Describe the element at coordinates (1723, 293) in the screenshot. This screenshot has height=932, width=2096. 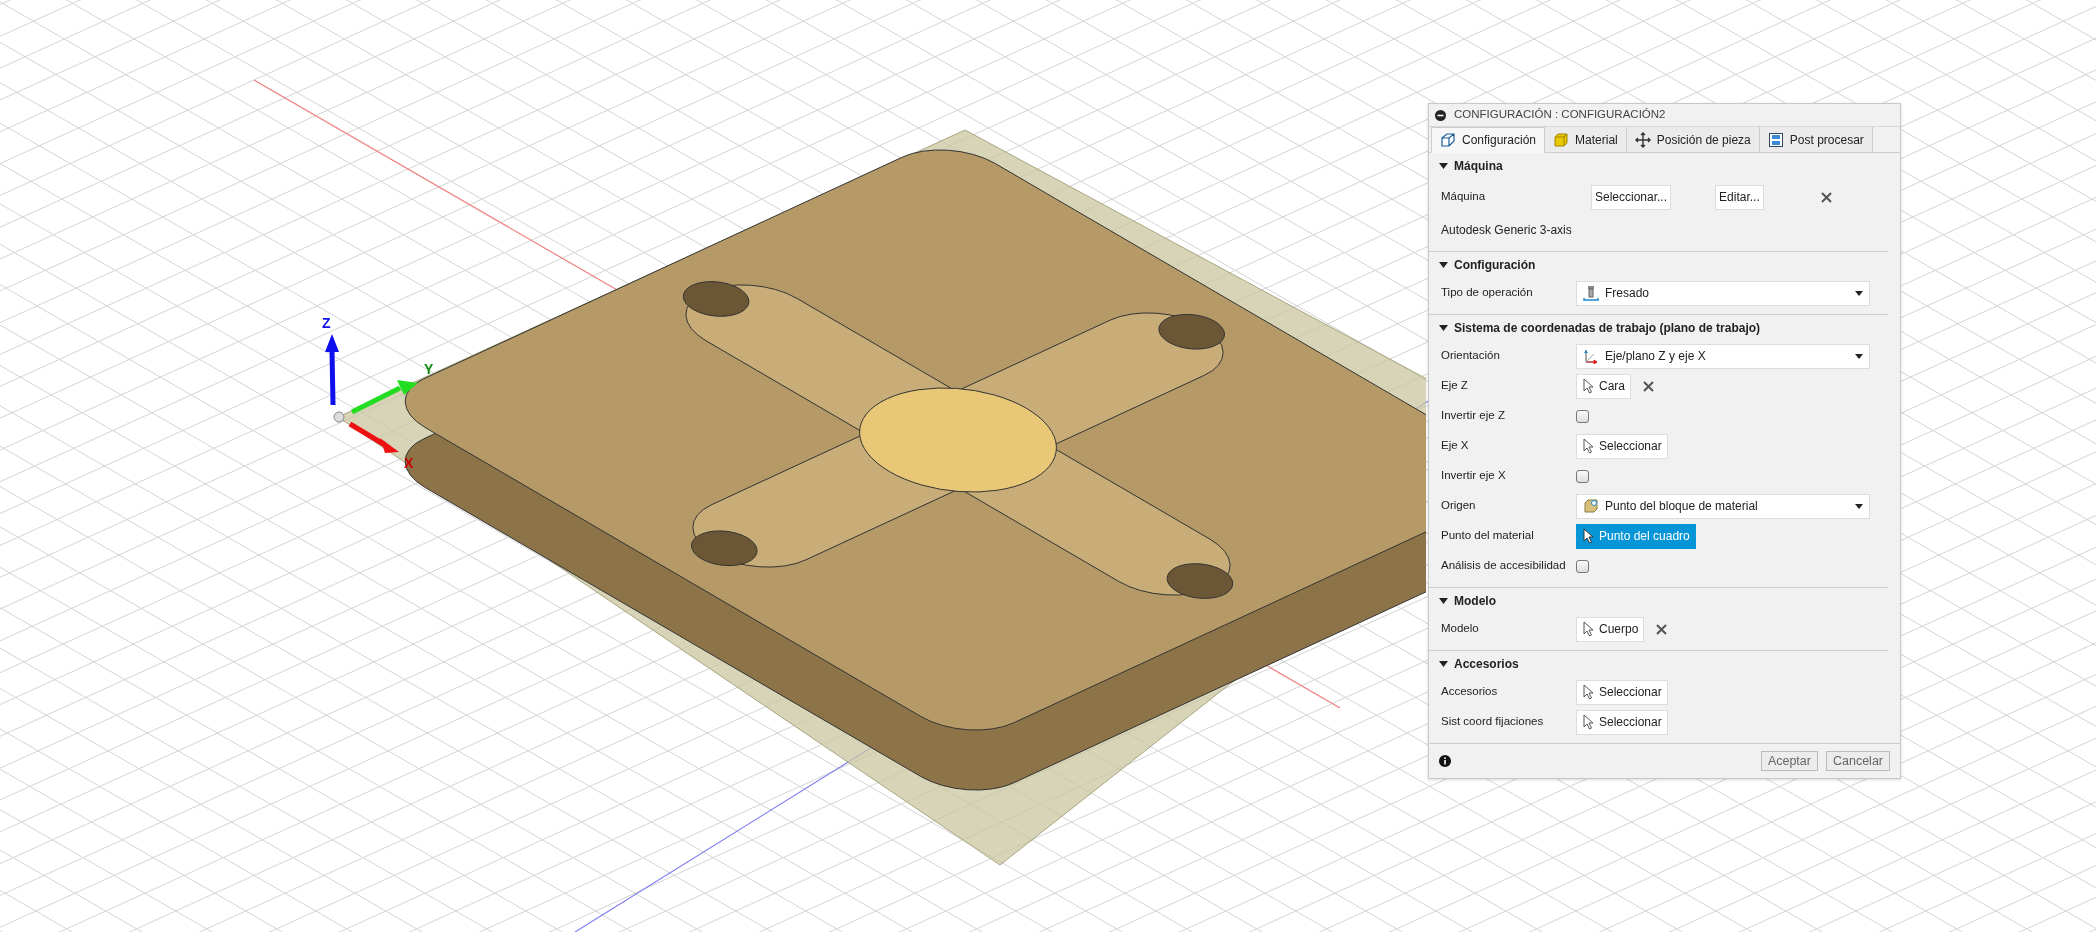
I see `dropdown: Fresado` at that location.